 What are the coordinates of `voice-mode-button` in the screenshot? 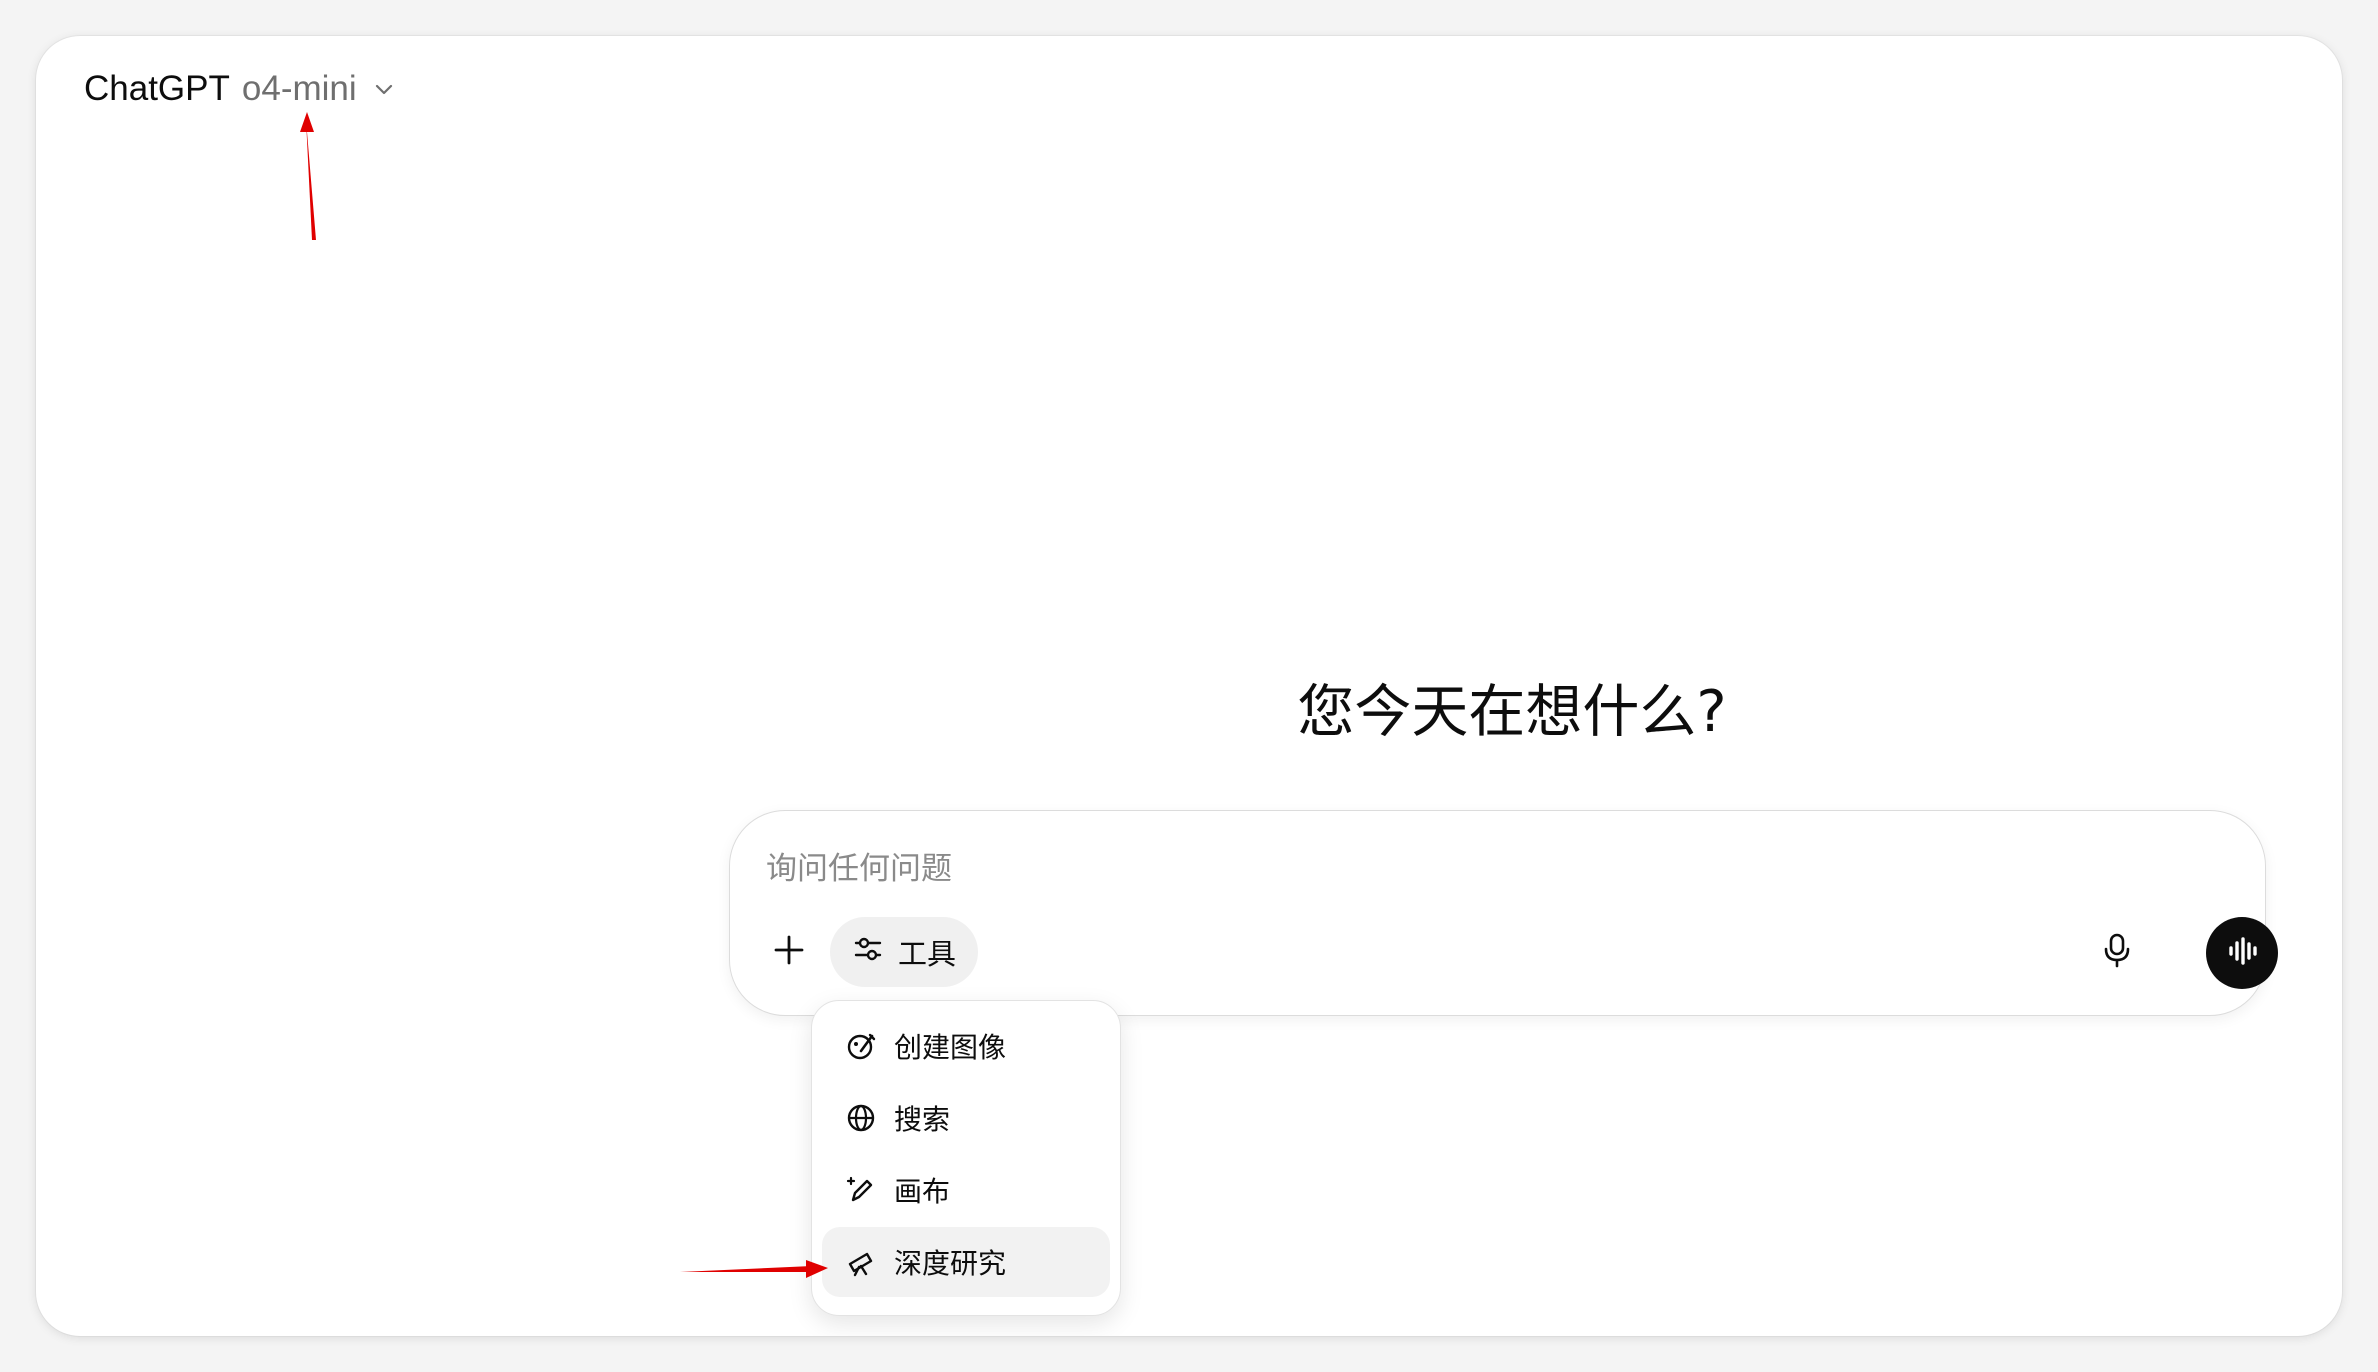 It's located at (2242, 953).